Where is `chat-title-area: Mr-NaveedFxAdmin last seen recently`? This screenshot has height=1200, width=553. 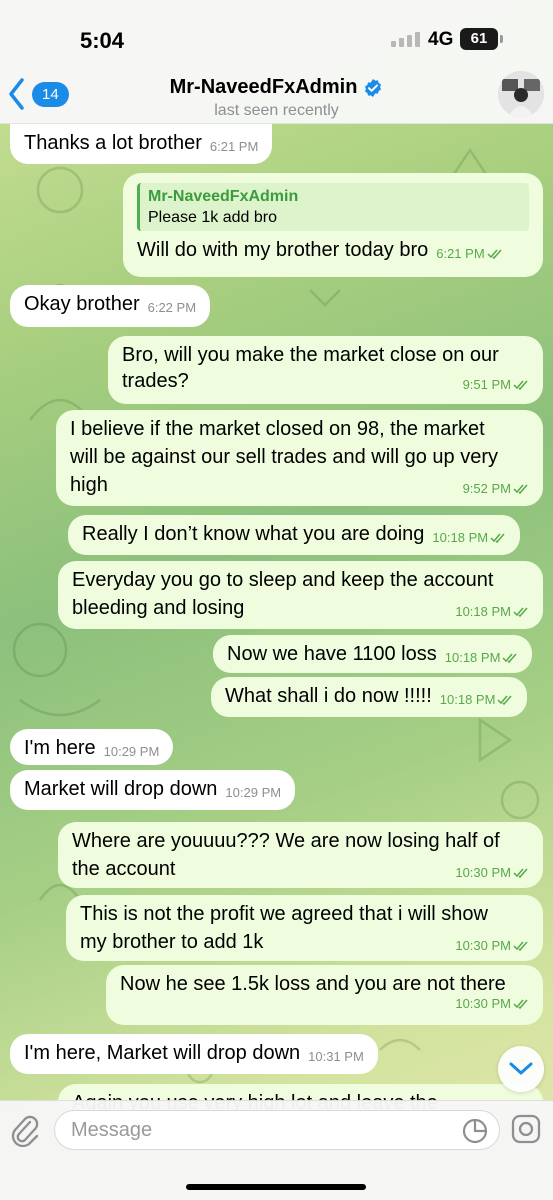
chat-title-area: Mr-NaveedFxAdmin last seen recently is located at coordinates (276, 98).